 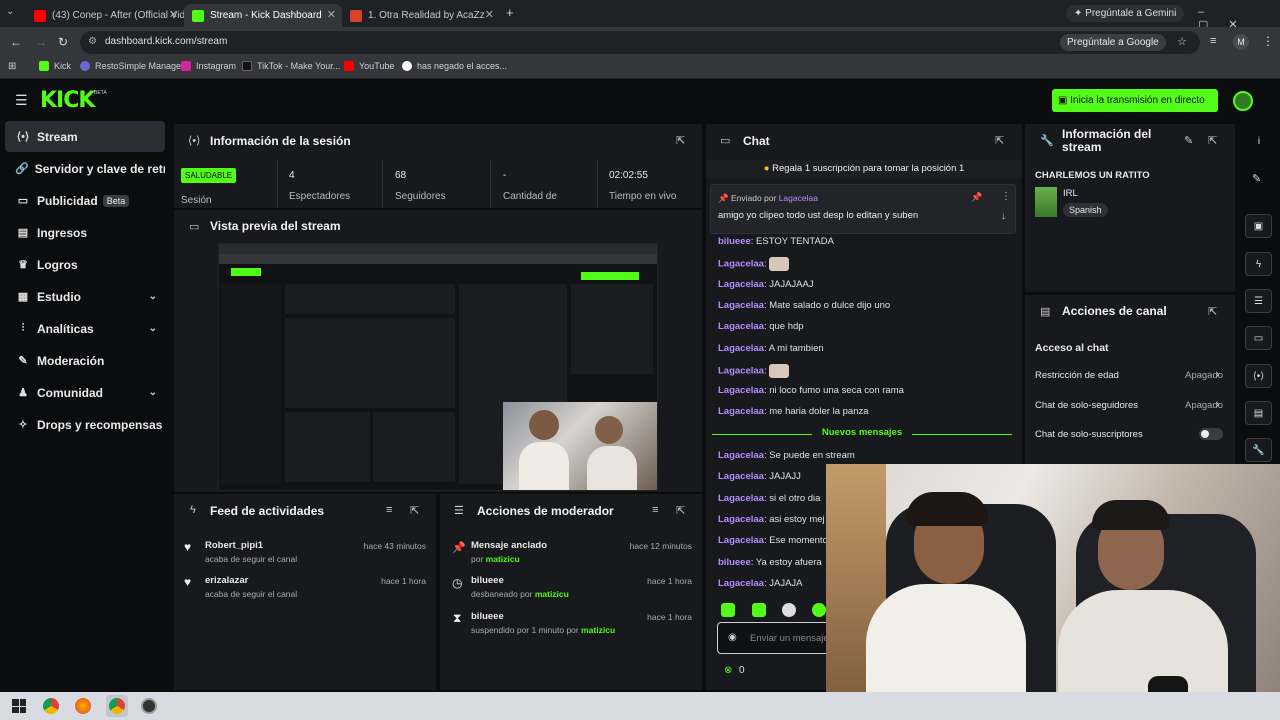 What do you see at coordinates (1258, 226) in the screenshot?
I see `rail-stream-info-icon: ▣` at bounding box center [1258, 226].